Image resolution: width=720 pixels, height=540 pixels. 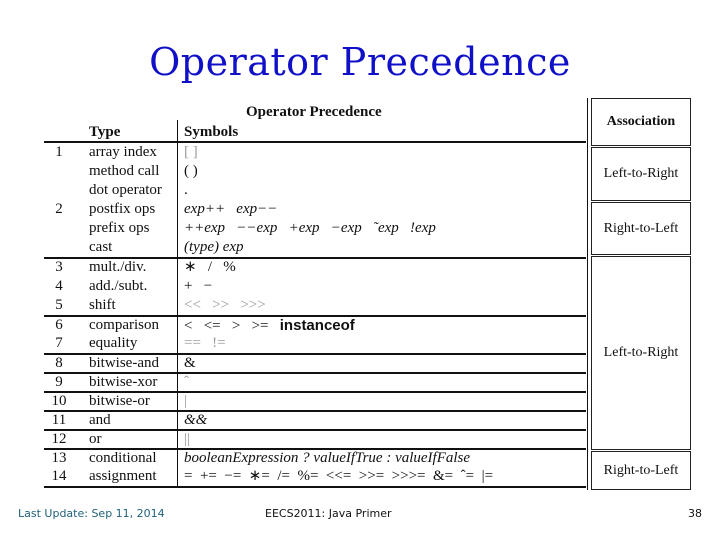 What do you see at coordinates (59, 267) in the screenshot?
I see `row-number: 3` at bounding box center [59, 267].